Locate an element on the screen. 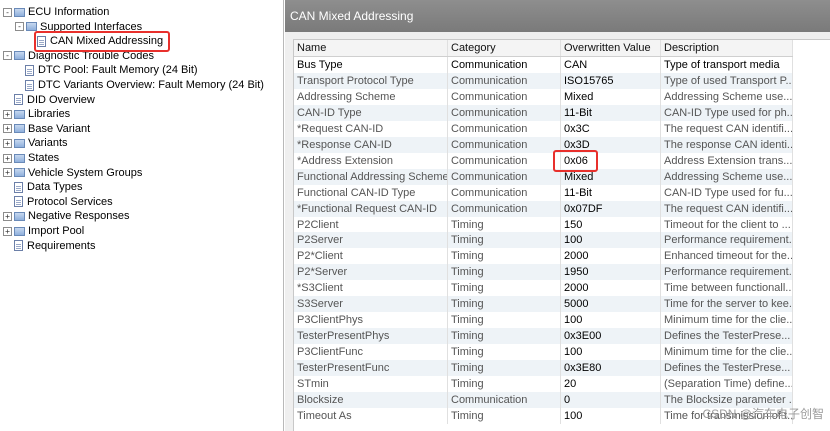  tree-item-data-types: Data Types is located at coordinates (48, 187).